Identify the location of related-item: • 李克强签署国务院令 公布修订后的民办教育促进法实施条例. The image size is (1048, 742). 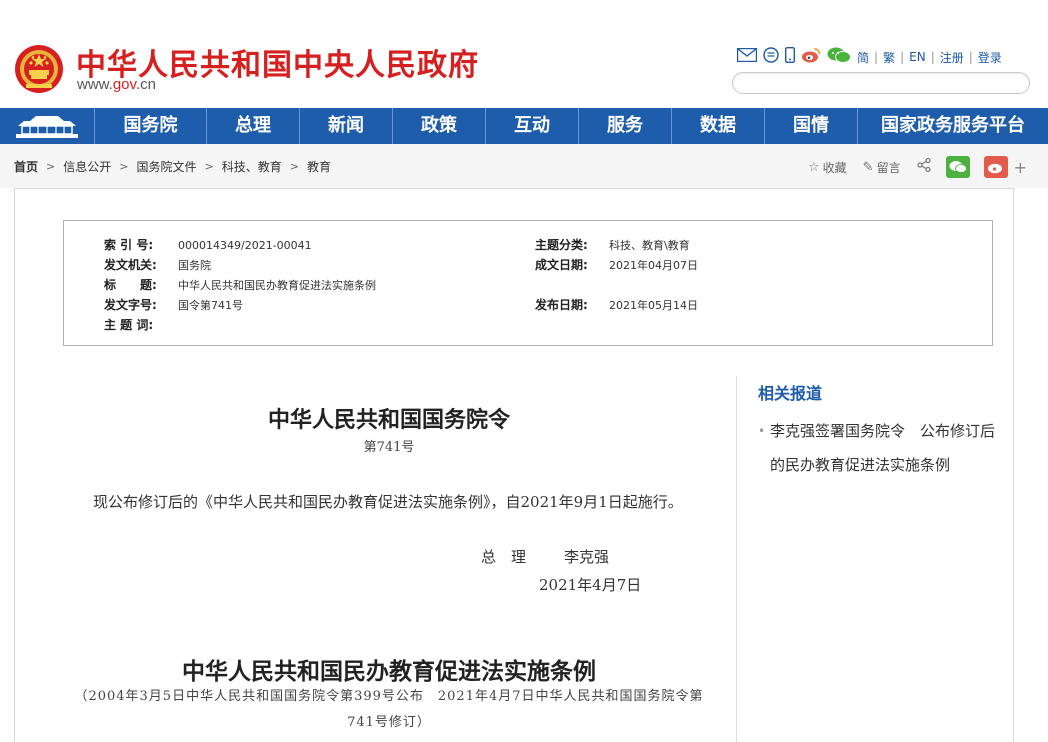
(878, 448).